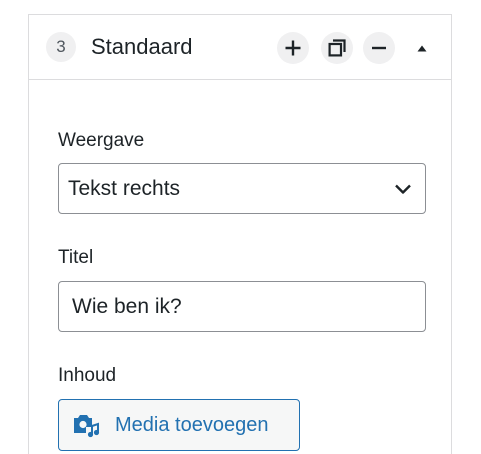 The width and height of the screenshot is (481, 454). I want to click on collapse-block-button, so click(422, 48).